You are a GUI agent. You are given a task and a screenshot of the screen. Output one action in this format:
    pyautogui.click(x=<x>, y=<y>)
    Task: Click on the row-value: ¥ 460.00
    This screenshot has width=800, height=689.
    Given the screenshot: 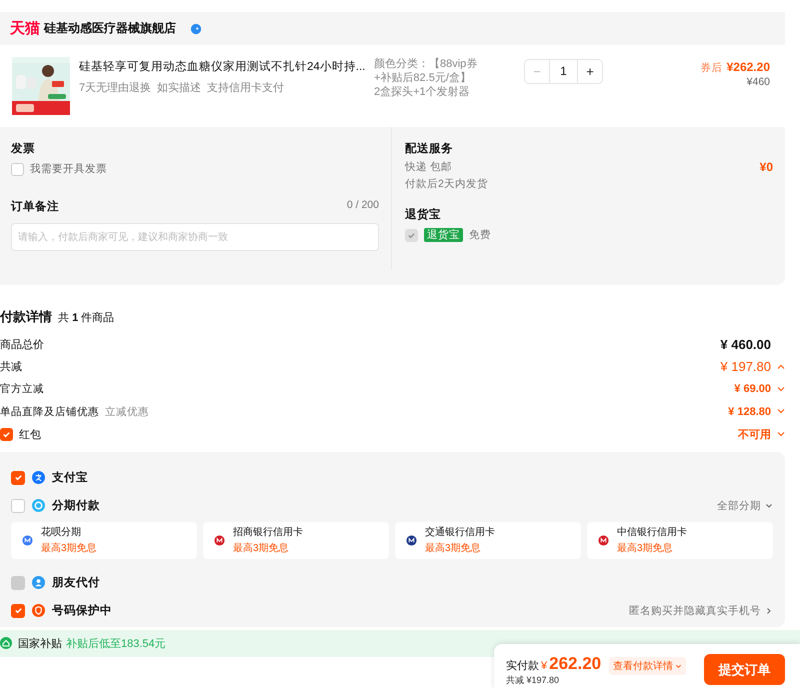 What is the action you would take?
    pyautogui.click(x=745, y=344)
    